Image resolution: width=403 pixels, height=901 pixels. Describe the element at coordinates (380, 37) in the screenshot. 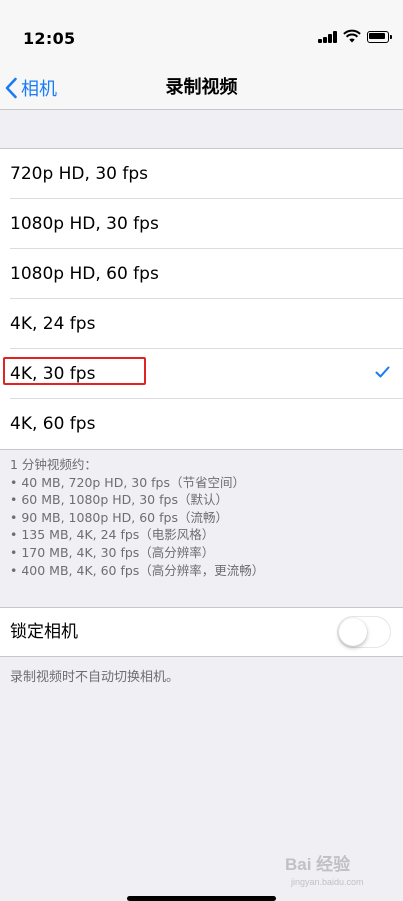

I see `battery-icon` at that location.